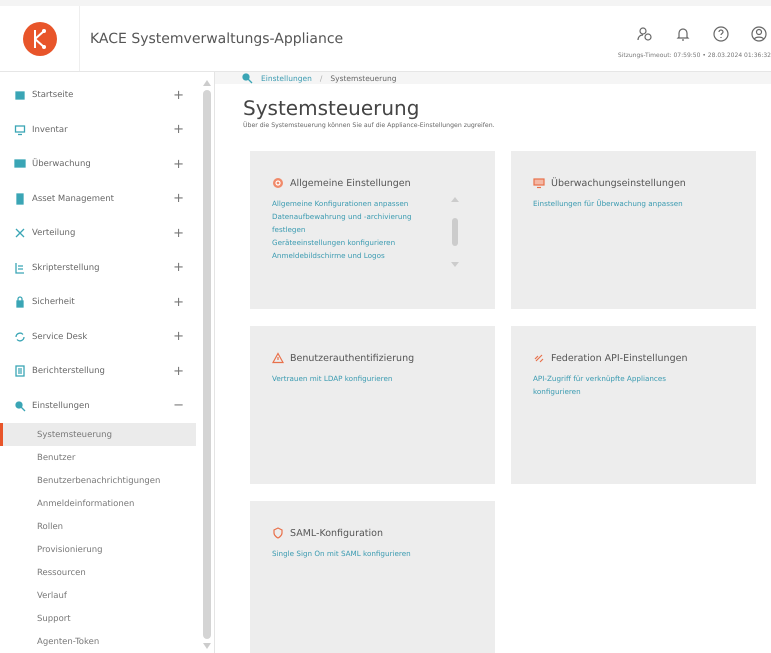 This screenshot has width=771, height=653. What do you see at coordinates (20, 371) in the screenshot?
I see `report-icon` at bounding box center [20, 371].